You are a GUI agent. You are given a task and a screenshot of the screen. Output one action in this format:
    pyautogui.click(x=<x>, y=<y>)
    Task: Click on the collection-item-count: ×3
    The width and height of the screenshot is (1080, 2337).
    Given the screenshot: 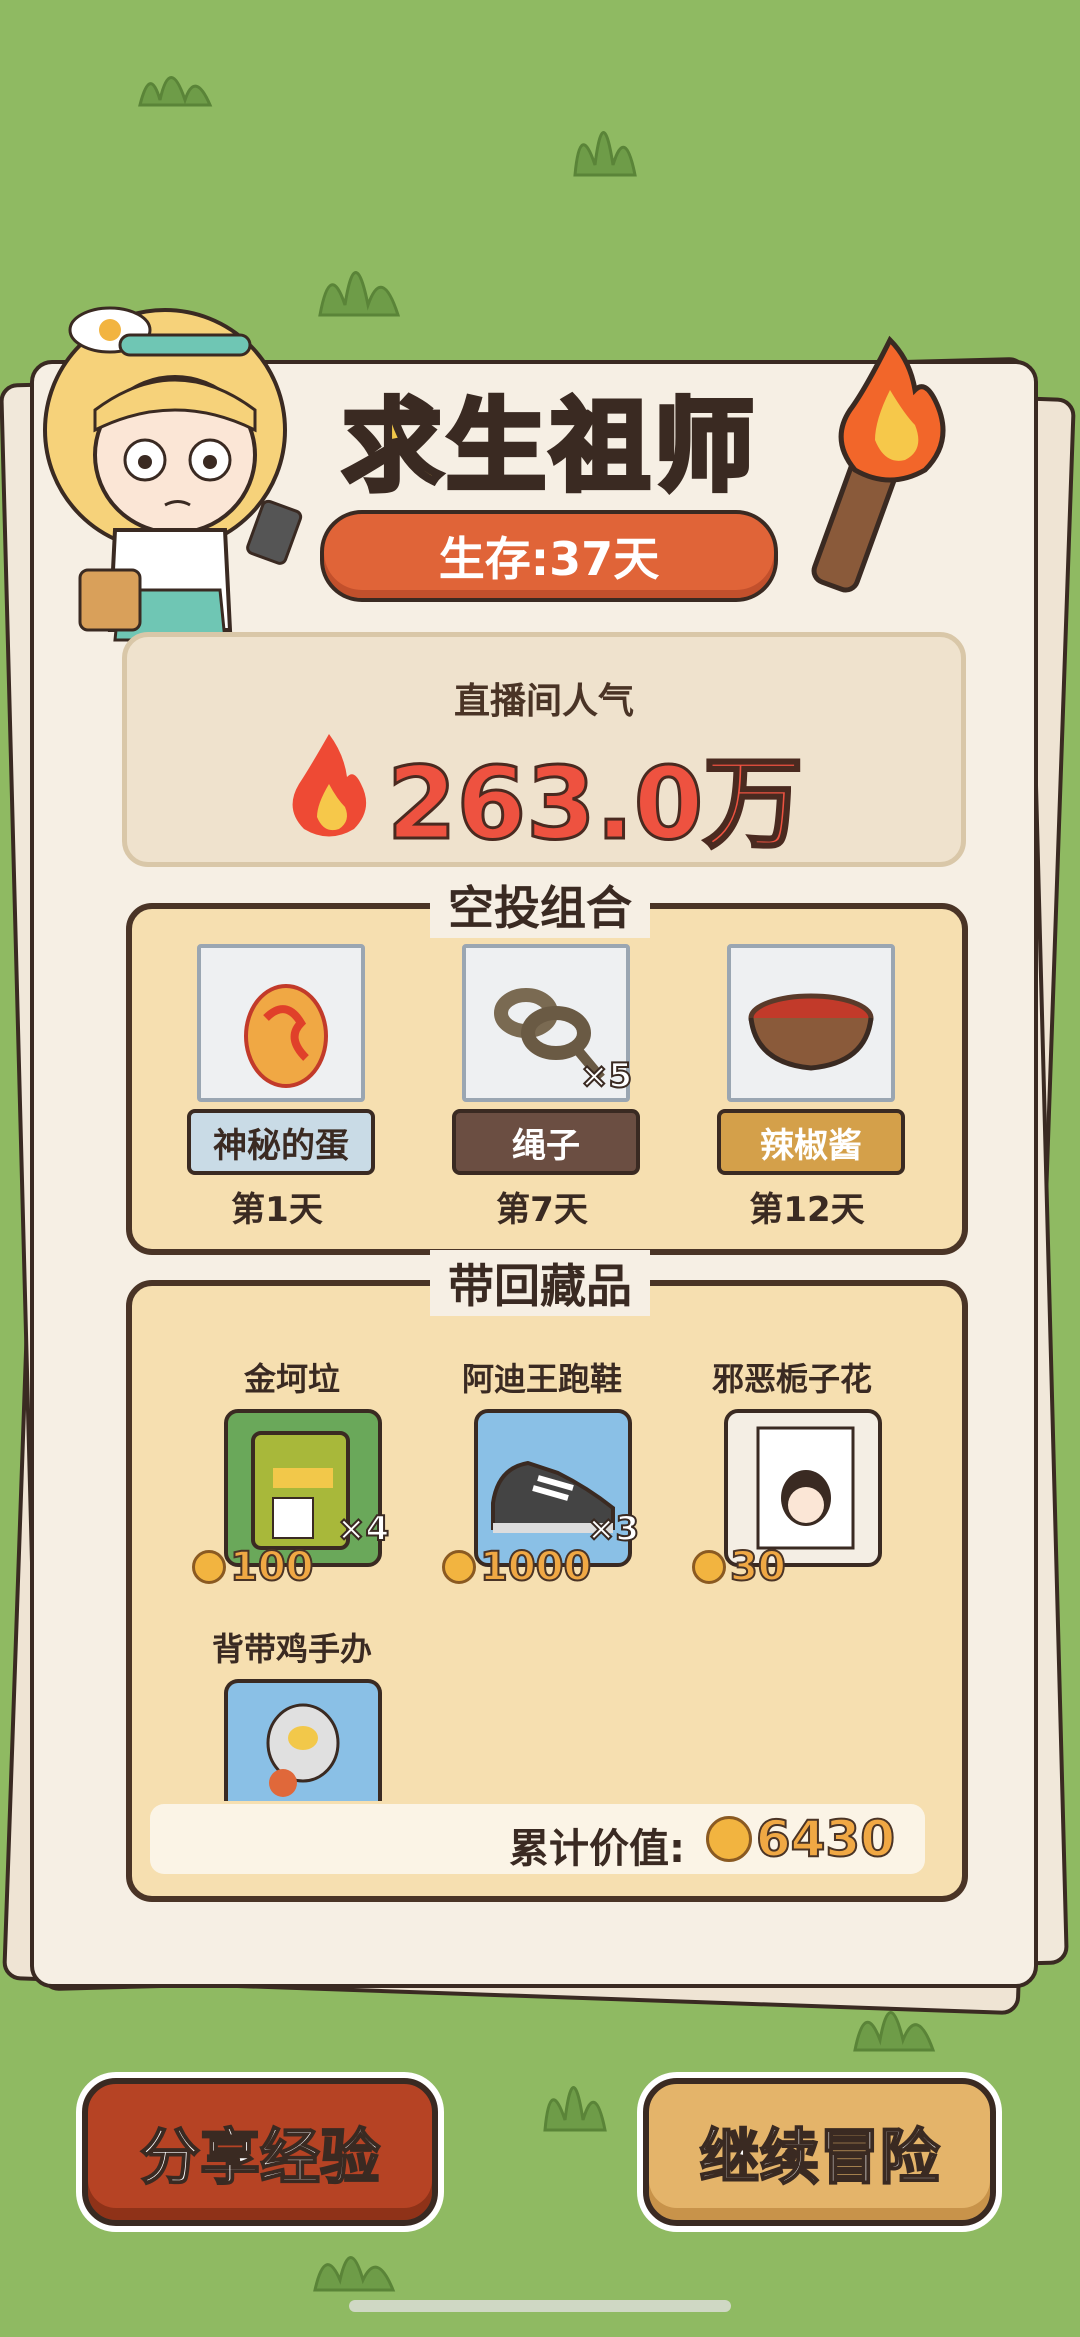 What is the action you would take?
    pyautogui.click(x=613, y=1529)
    